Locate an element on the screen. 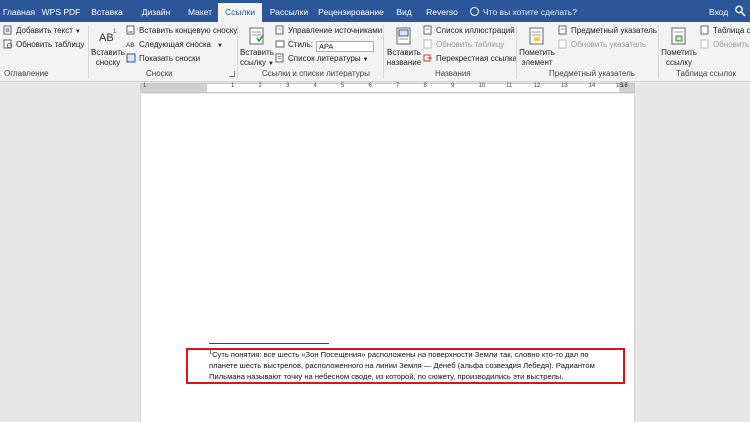 The height and width of the screenshot is (422, 750). manage-sources-icon is located at coordinates (279, 30).